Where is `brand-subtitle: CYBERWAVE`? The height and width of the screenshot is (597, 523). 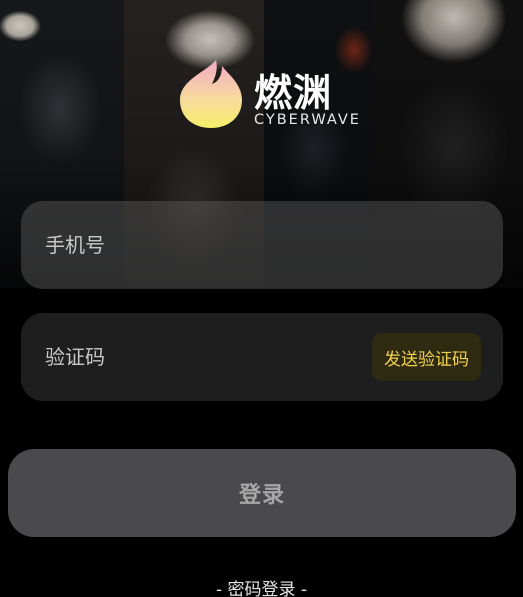 brand-subtitle: CYBERWAVE is located at coordinates (307, 120).